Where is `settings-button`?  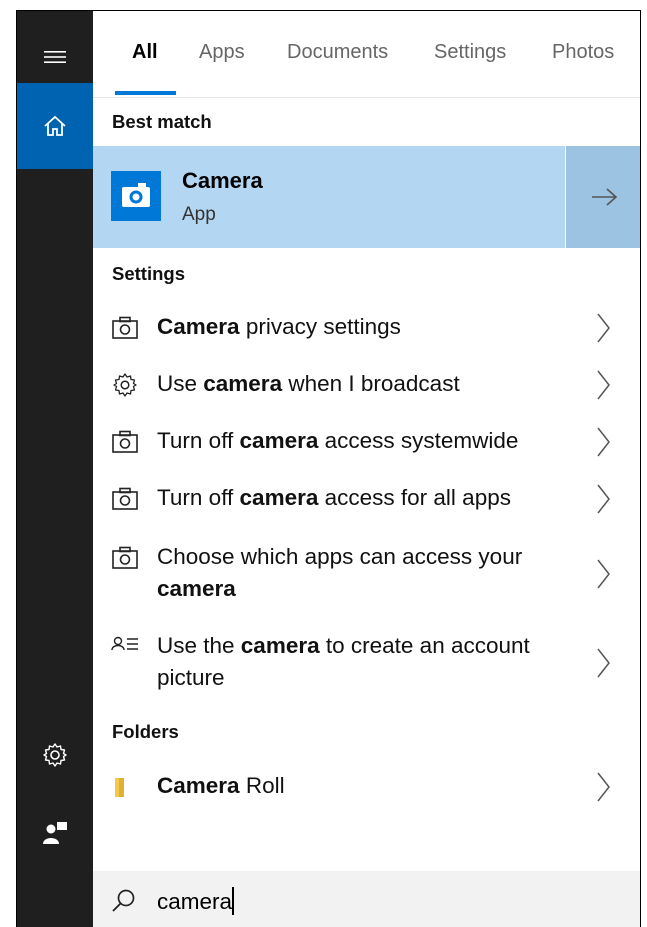
settings-button is located at coordinates (55, 755).